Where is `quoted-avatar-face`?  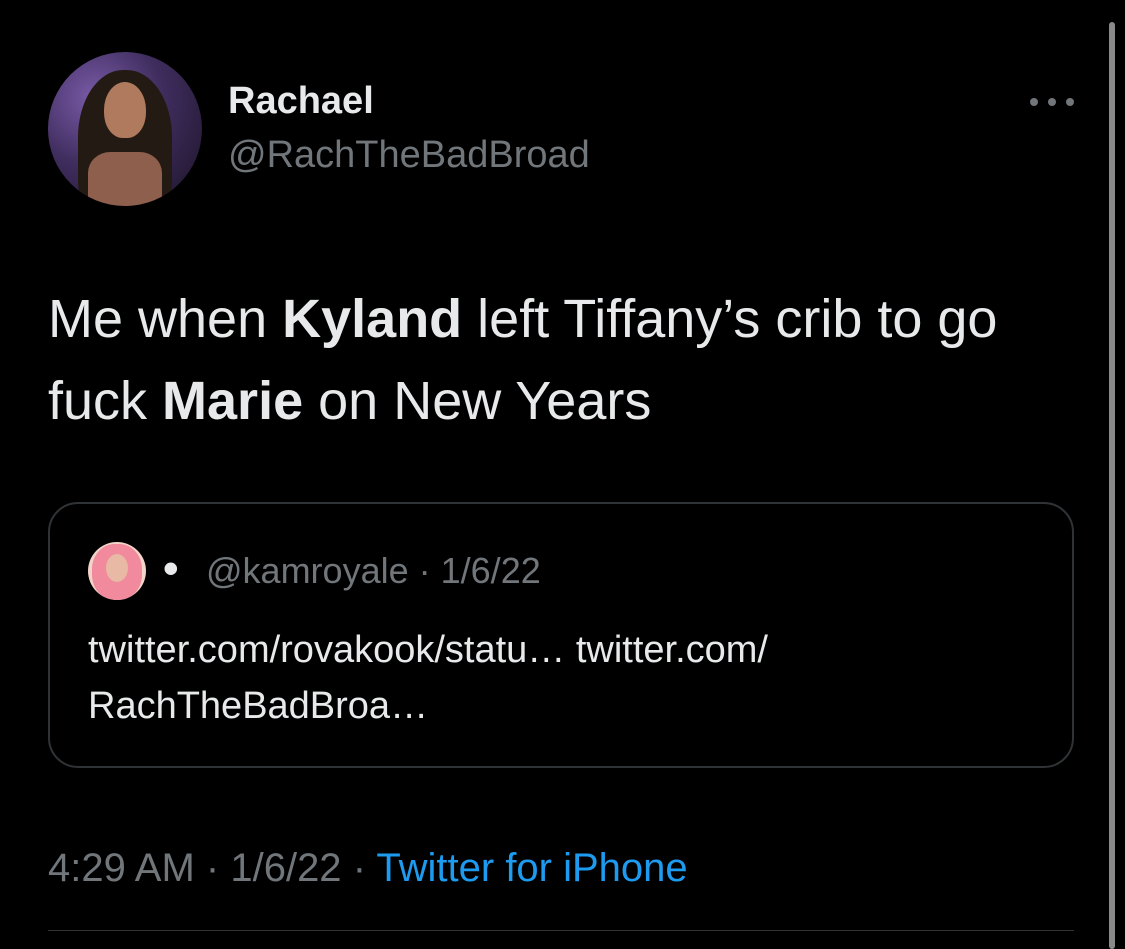
quoted-avatar-face is located at coordinates (117, 568).